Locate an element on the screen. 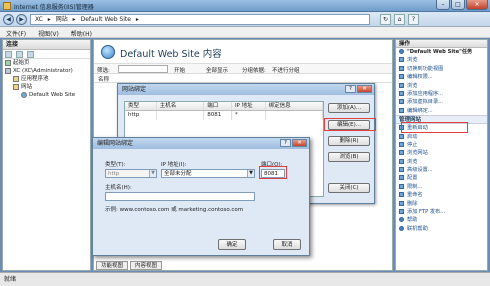 This screenshot has height=286, width=490. connections-title: 连接 is located at coordinates (46, 45).